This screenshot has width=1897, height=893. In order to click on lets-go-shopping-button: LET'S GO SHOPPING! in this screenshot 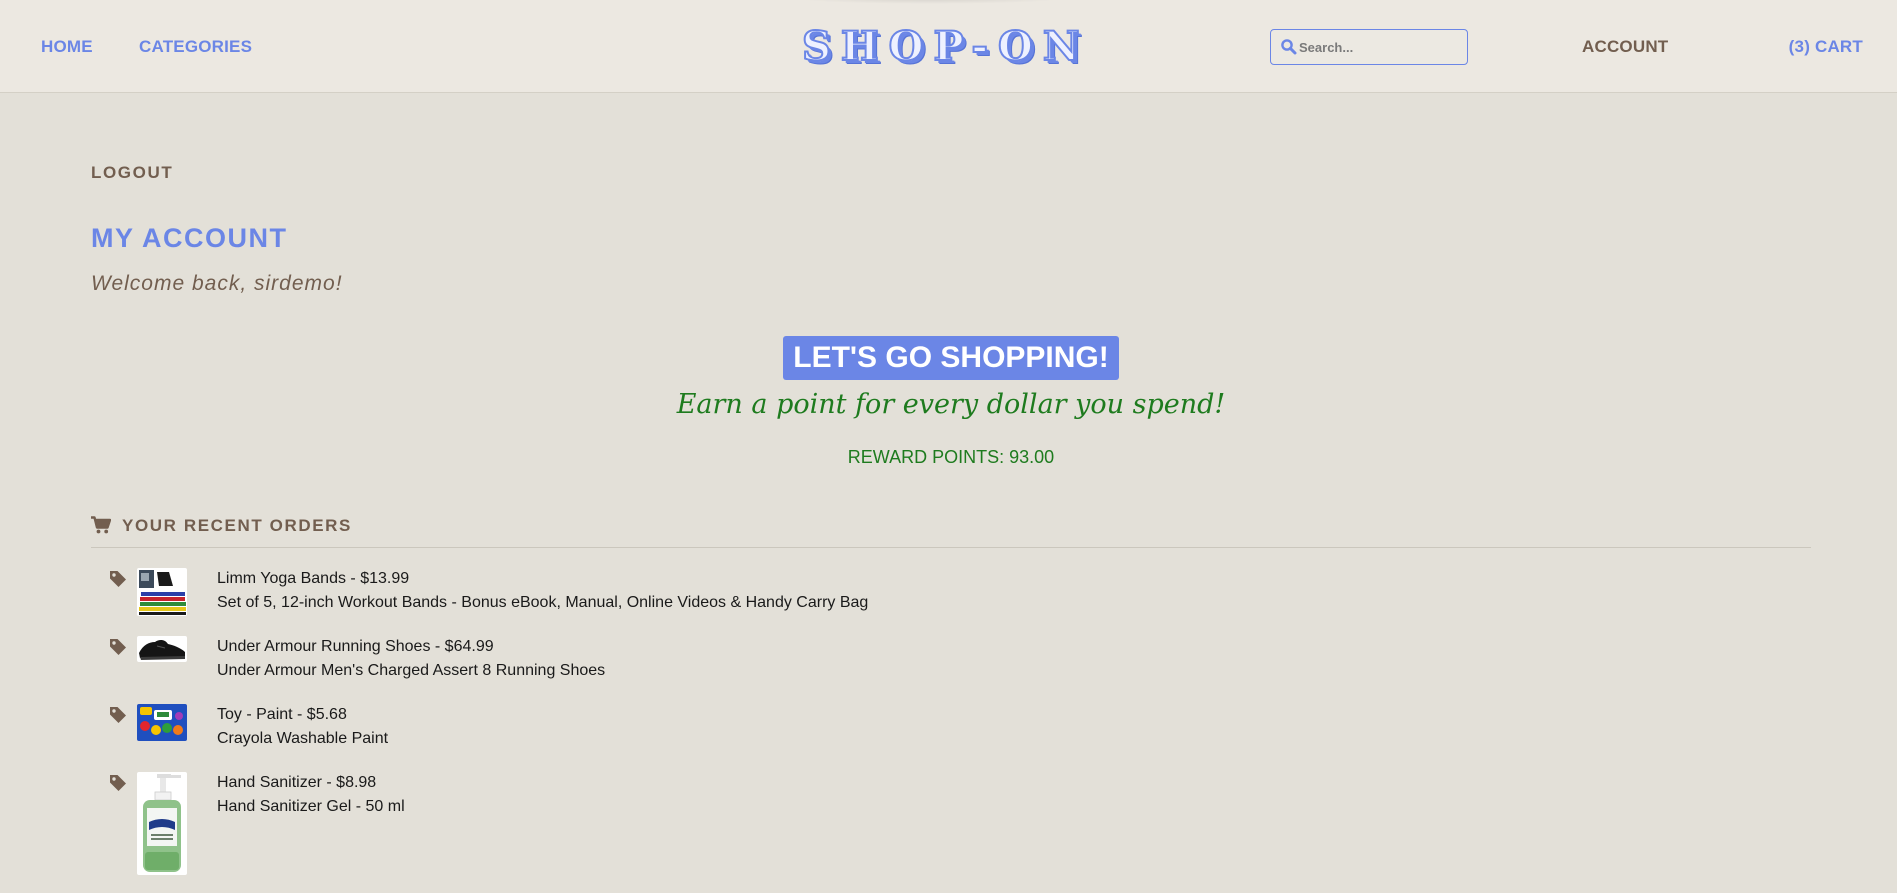, I will do `click(951, 358)`.